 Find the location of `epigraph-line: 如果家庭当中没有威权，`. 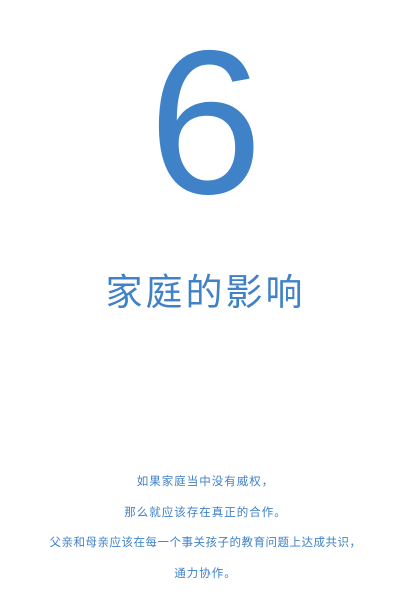

epigraph-line: 如果家庭当中没有威权， is located at coordinates (205, 481).